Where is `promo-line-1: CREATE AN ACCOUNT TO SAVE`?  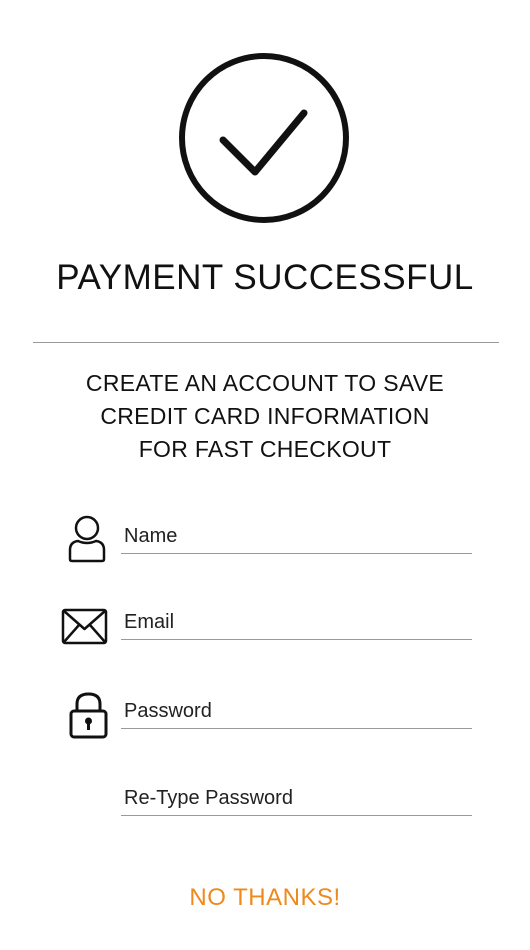
promo-line-1: CREATE AN ACCOUNT TO SAVE is located at coordinates (265, 383).